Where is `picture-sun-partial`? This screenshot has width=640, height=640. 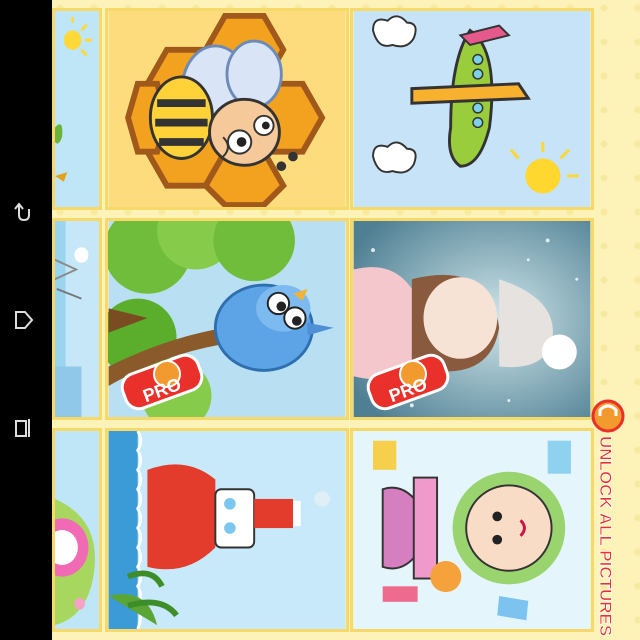 picture-sun-partial is located at coordinates (77, 109).